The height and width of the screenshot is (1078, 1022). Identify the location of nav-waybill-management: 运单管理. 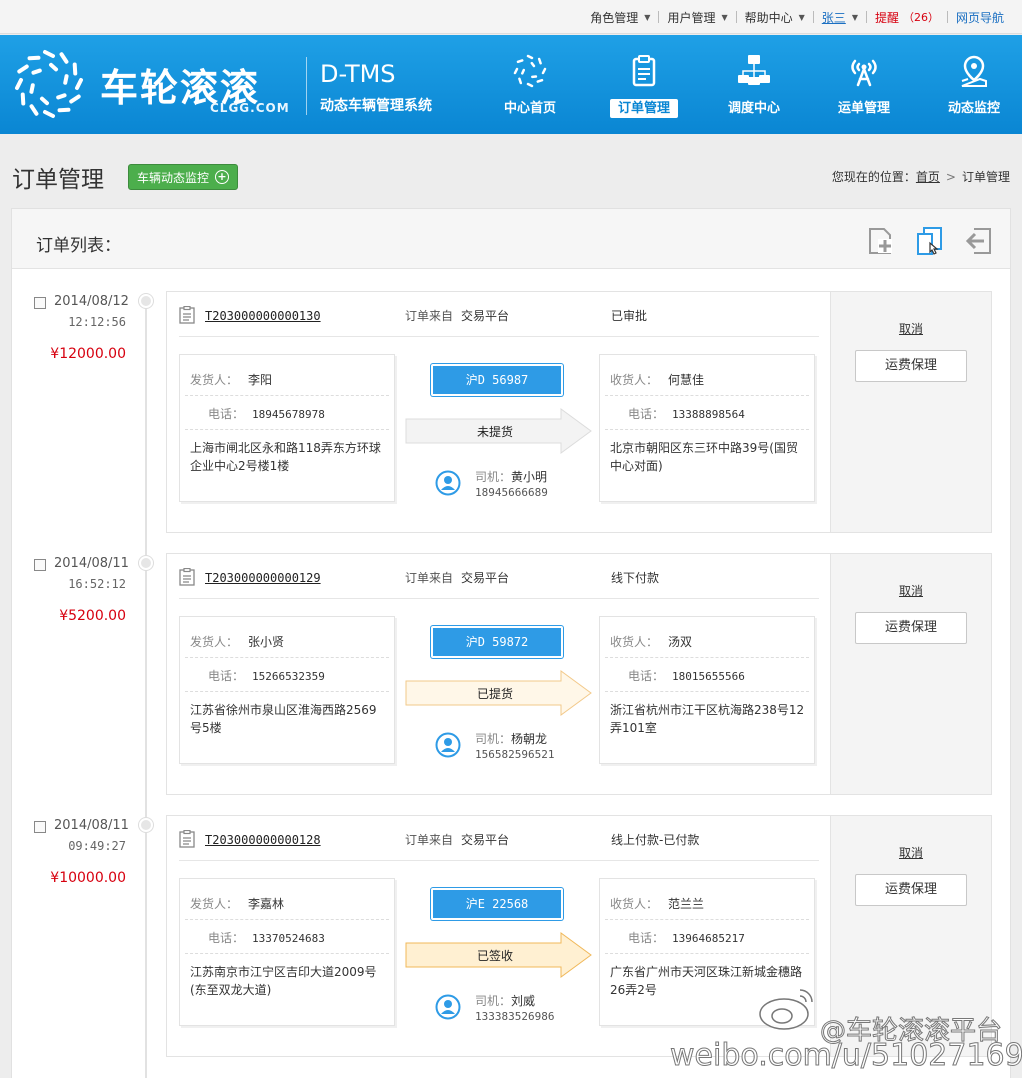
(864, 84).